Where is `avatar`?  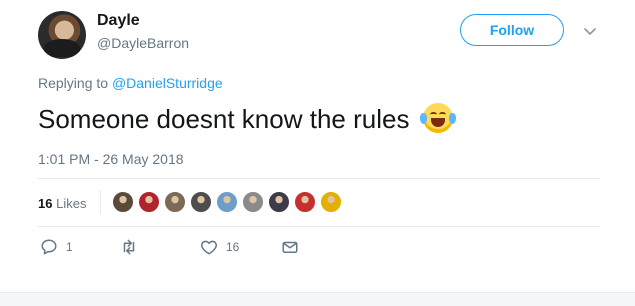 avatar is located at coordinates (62, 35).